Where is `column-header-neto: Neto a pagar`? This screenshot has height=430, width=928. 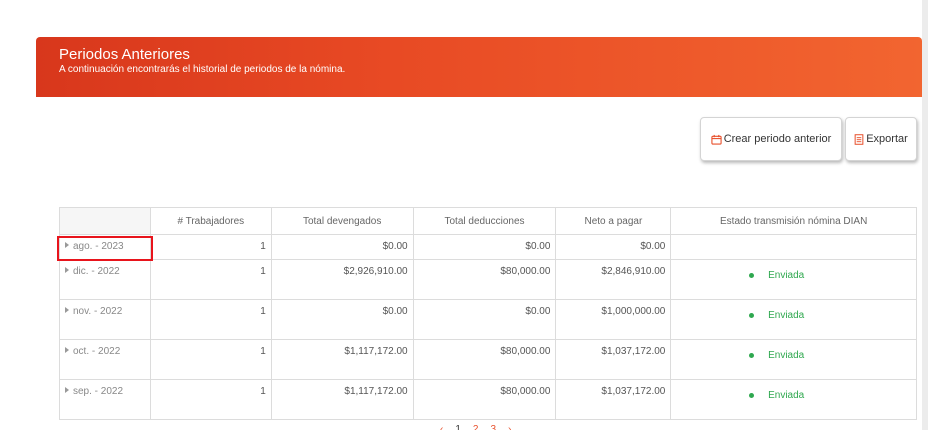 column-header-neto: Neto a pagar is located at coordinates (613, 221).